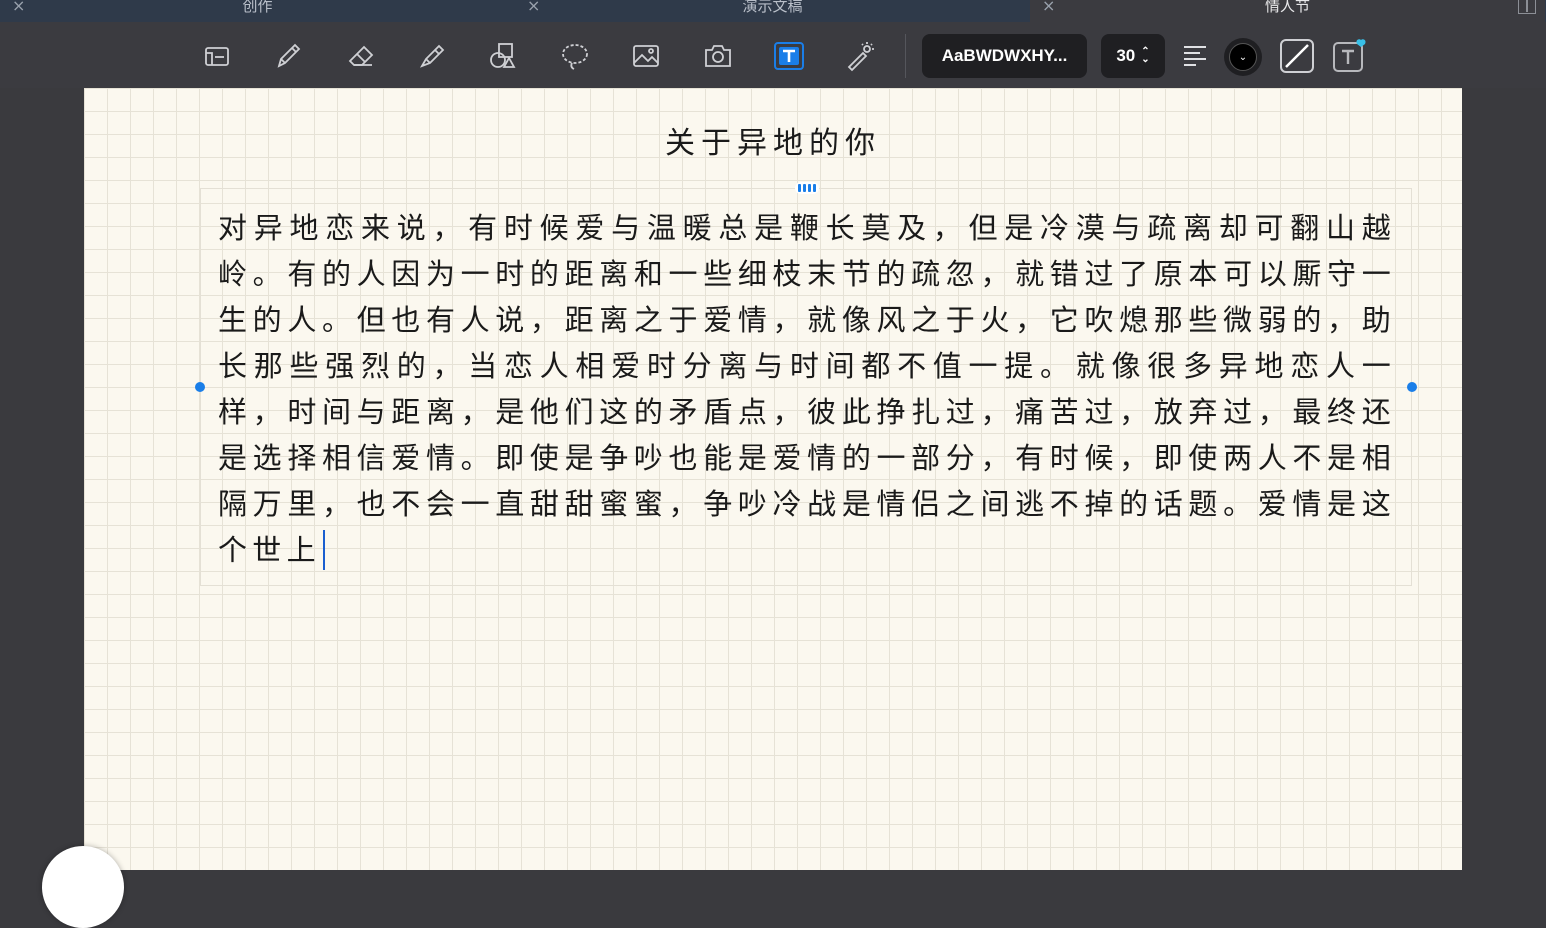  I want to click on tab-label: 演示文稿, so click(772, 7).